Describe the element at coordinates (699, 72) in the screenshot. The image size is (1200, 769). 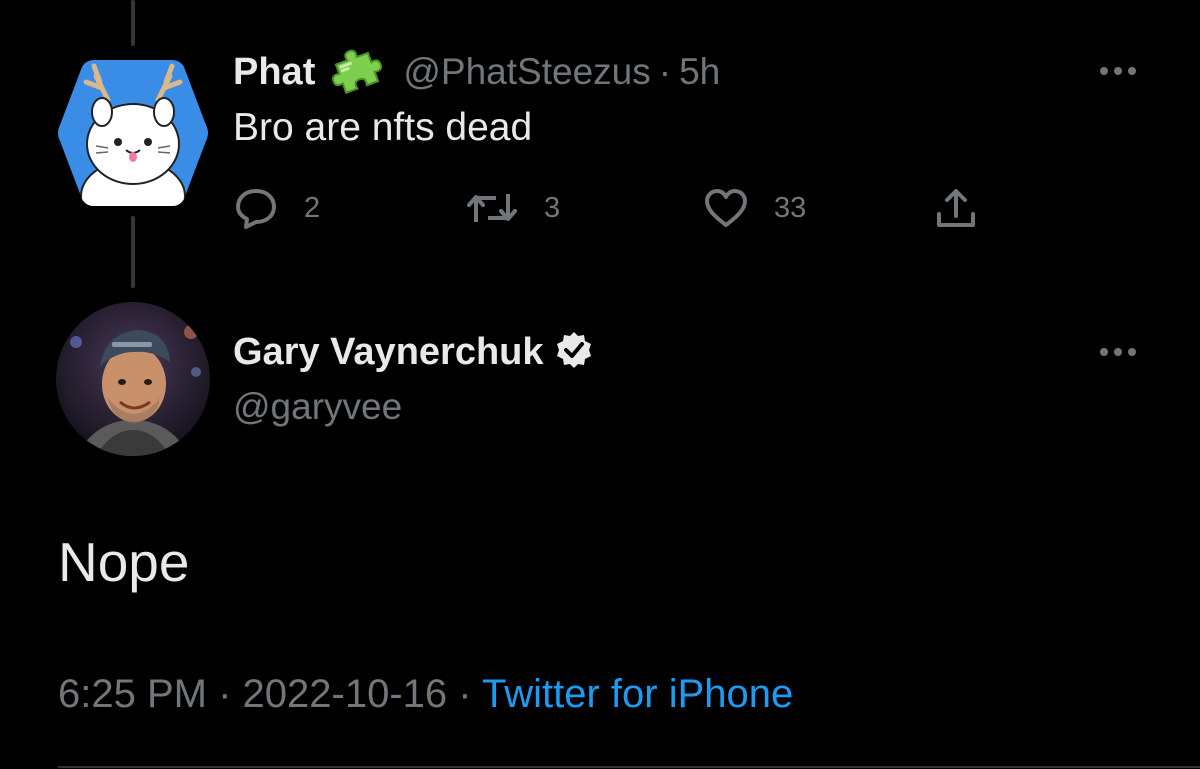
I see `phat-time-ago: 5h` at that location.